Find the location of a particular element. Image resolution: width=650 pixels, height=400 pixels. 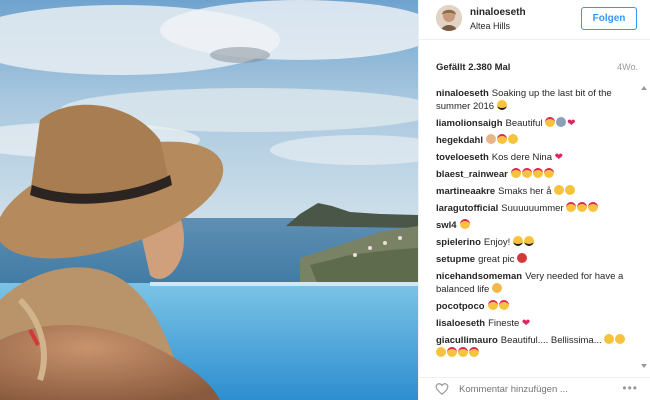

comment-text: Smaks her å is located at coordinates (526, 191).